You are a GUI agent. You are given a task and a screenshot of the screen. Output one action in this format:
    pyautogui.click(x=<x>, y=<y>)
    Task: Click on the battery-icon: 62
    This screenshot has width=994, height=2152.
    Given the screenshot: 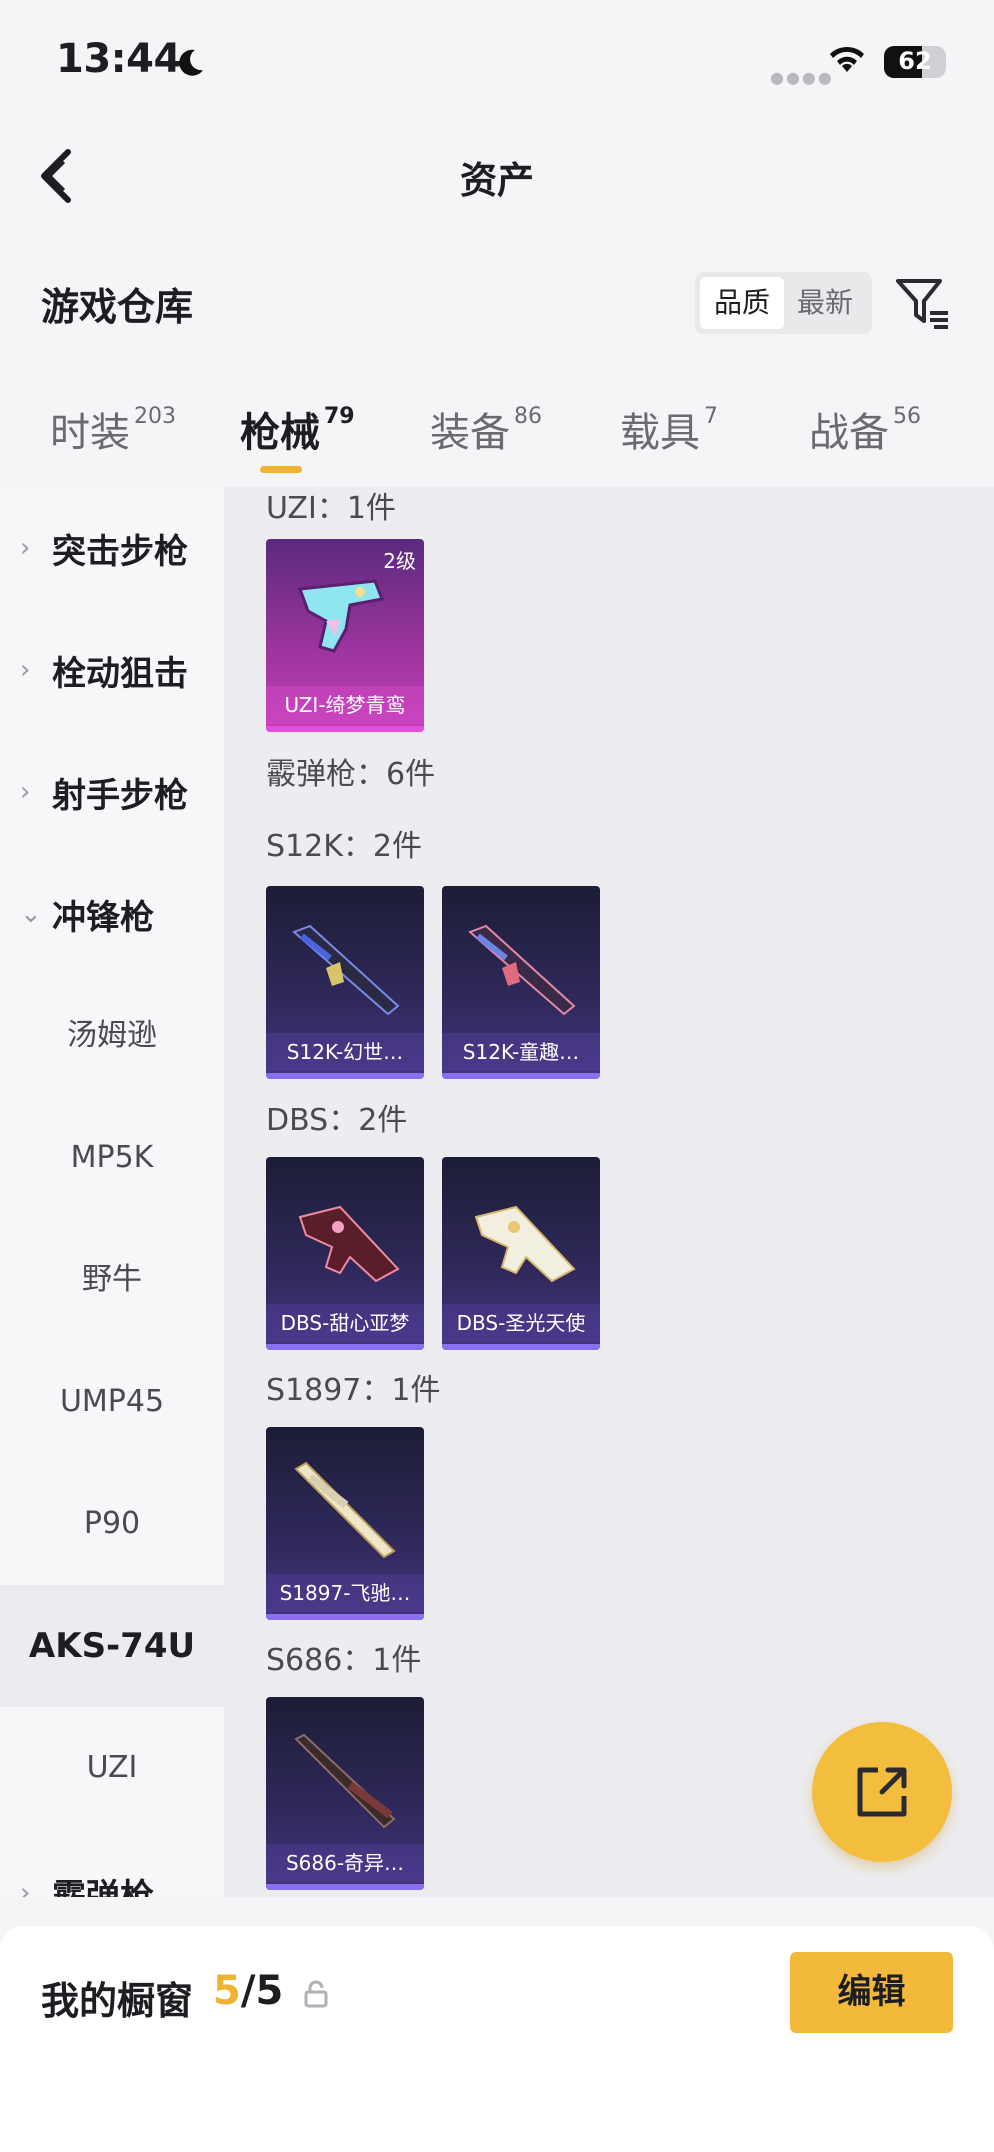 What is the action you would take?
    pyautogui.click(x=915, y=62)
    